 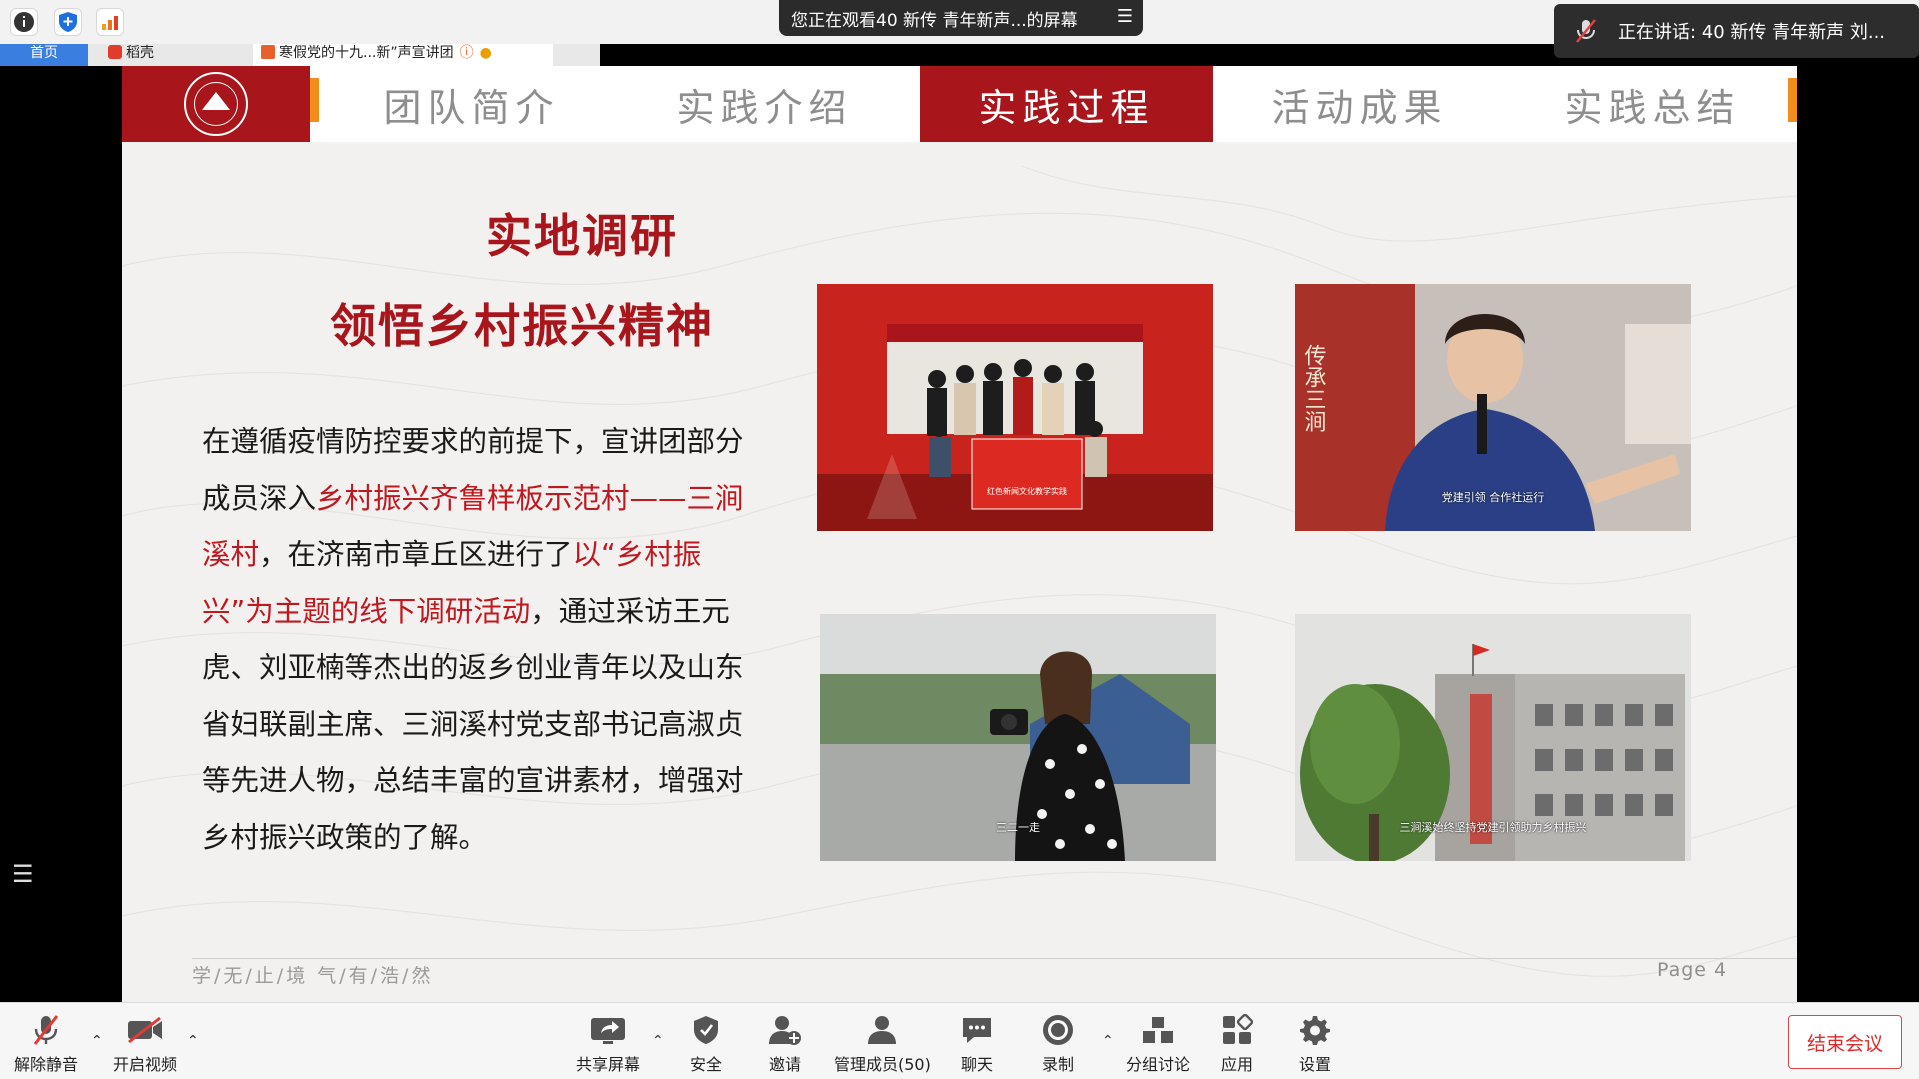 I want to click on settings-label: 设置, so click(x=1315, y=1064).